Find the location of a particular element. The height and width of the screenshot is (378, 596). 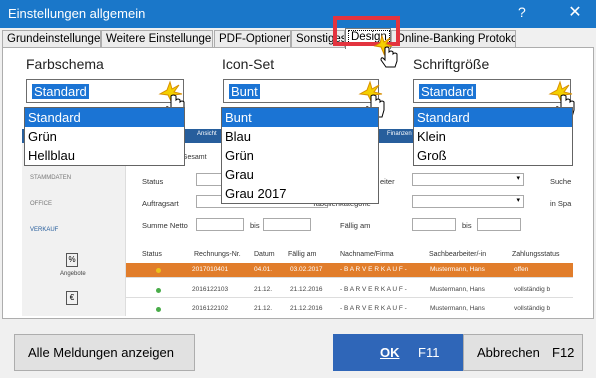

cell-faellig: 03.02.2017 is located at coordinates (306, 269).